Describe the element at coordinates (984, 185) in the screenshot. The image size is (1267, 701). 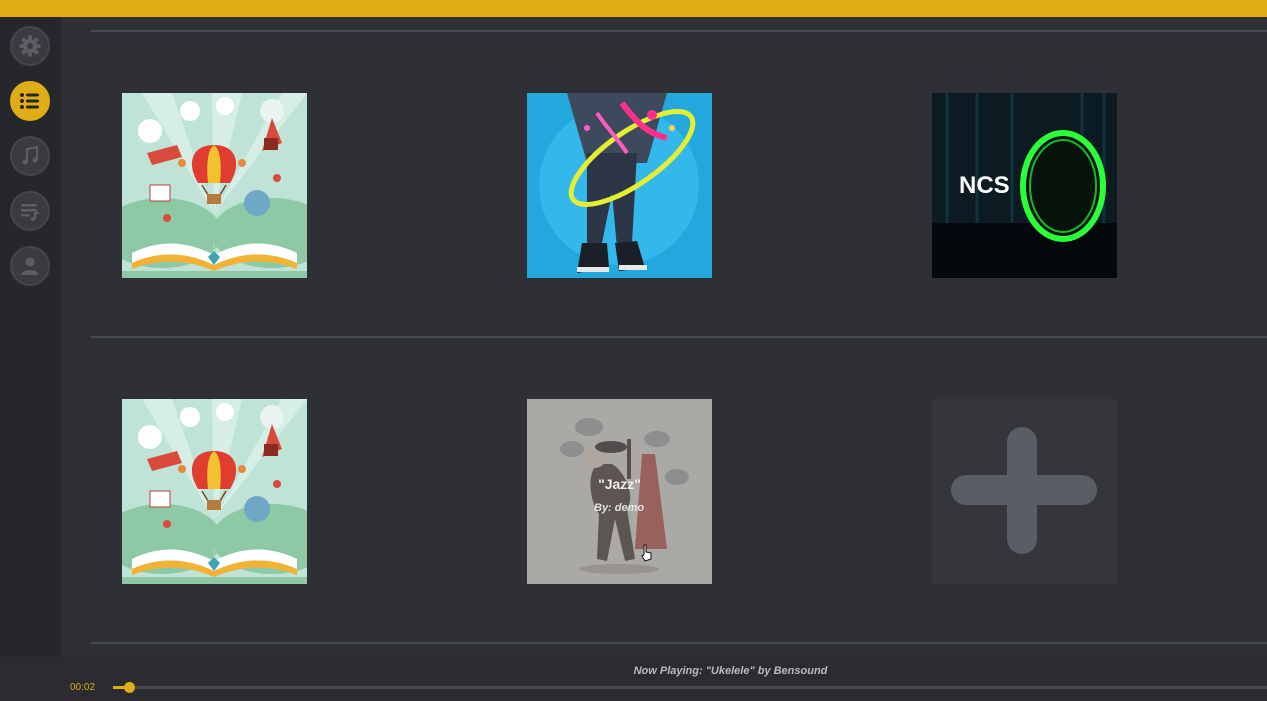
I see `ncs-logo-text: NCS` at that location.